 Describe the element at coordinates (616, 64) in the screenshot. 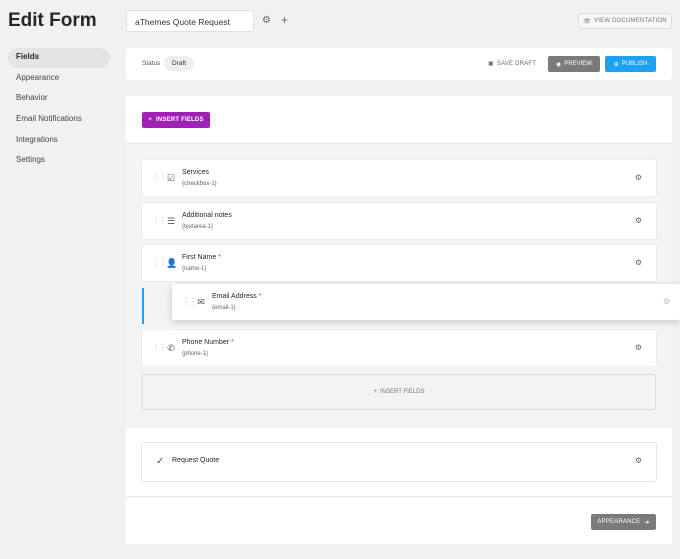

I see `globe-icon: ⊕` at that location.